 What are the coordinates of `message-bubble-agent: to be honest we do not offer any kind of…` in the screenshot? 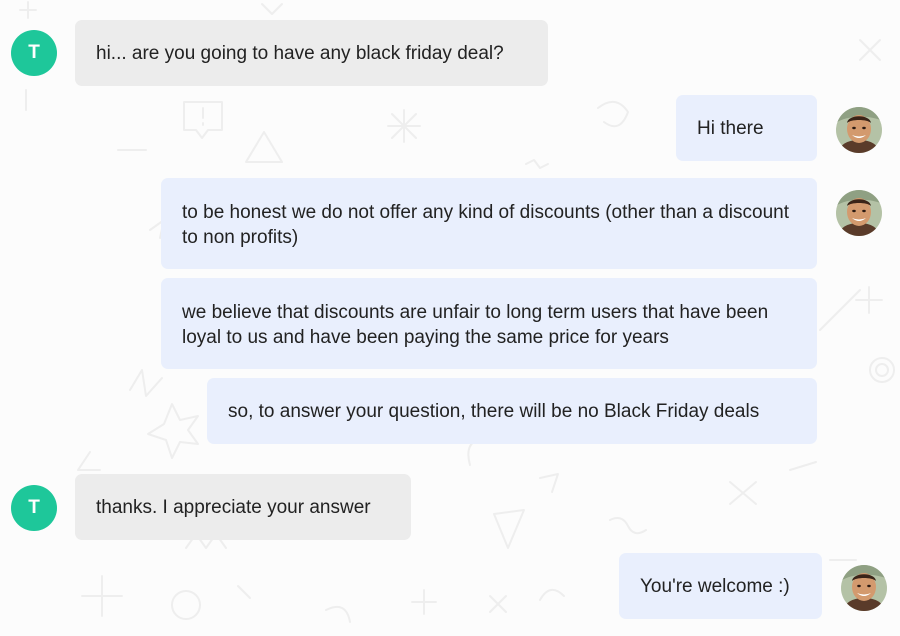 It's located at (489, 223).